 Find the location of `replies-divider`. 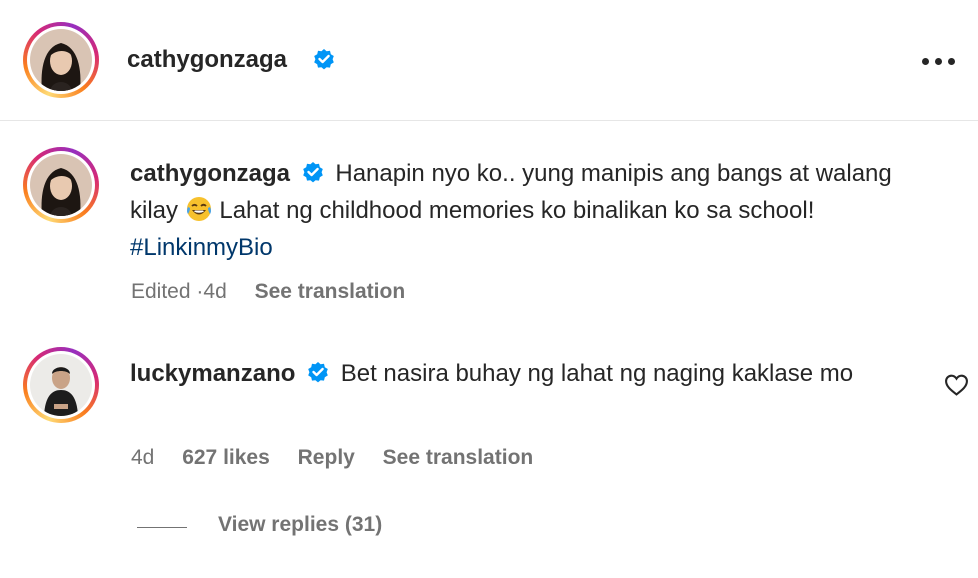

replies-divider is located at coordinates (162, 527).